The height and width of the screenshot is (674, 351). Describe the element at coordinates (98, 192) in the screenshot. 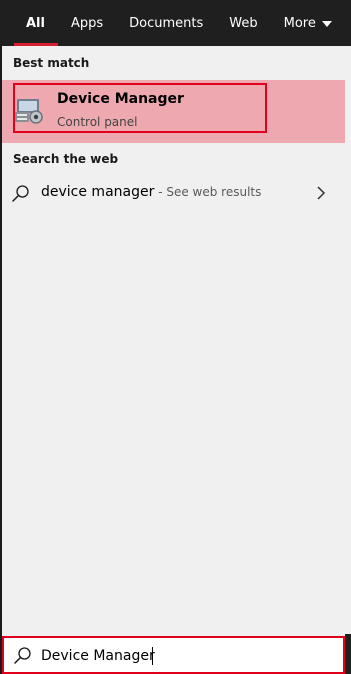

I see `web-query: device manager` at that location.